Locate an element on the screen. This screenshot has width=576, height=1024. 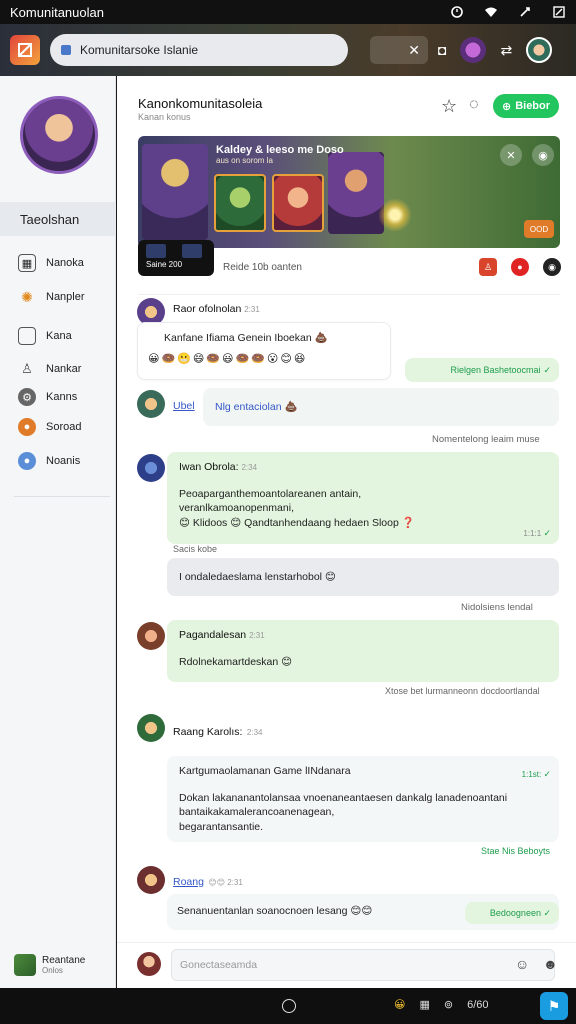
wifi-icon is located at coordinates (491, 12).